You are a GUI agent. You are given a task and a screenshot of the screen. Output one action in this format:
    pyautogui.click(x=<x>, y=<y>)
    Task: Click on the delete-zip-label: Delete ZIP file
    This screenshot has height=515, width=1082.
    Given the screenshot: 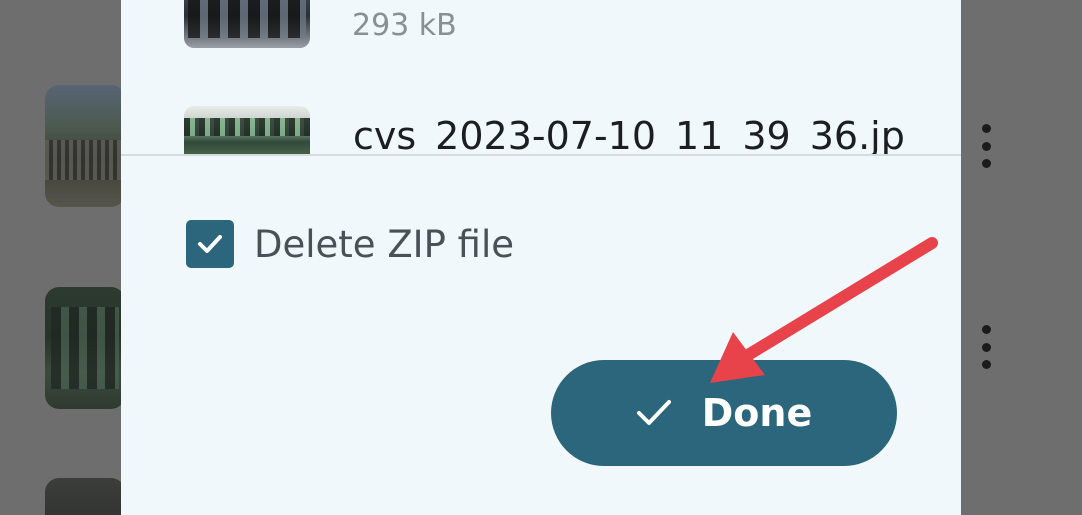 What is the action you would take?
    pyautogui.click(x=384, y=244)
    